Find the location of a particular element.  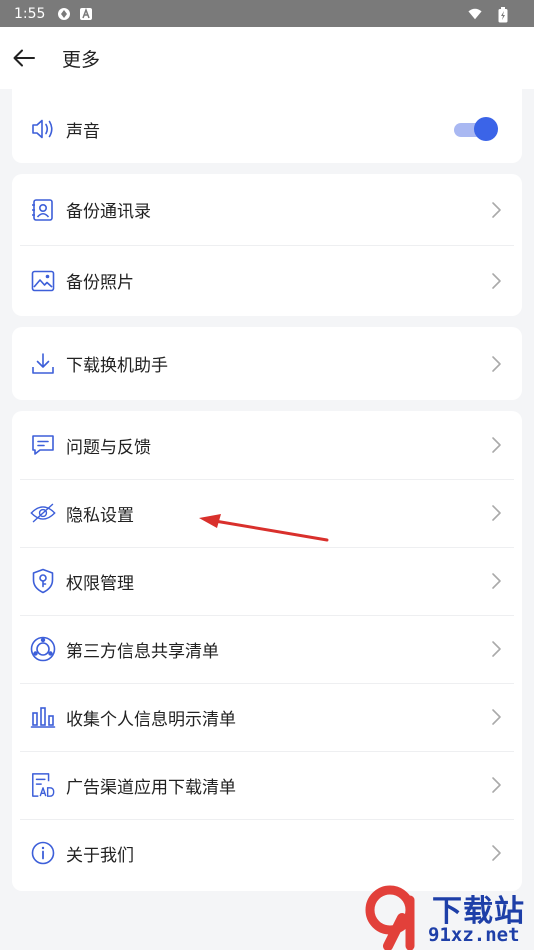

backup-card: 备份通讯录 备份照片 is located at coordinates (267, 245).